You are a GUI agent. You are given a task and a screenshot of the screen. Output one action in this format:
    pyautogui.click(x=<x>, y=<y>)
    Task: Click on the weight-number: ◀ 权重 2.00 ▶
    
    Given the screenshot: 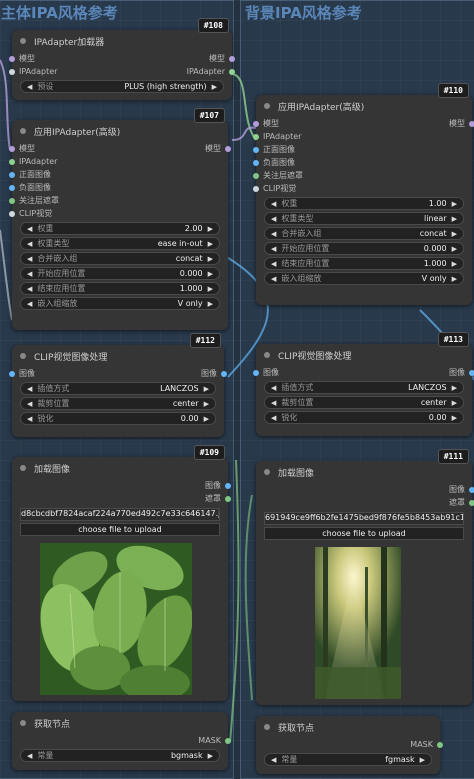 What is the action you would take?
    pyautogui.click(x=120, y=228)
    